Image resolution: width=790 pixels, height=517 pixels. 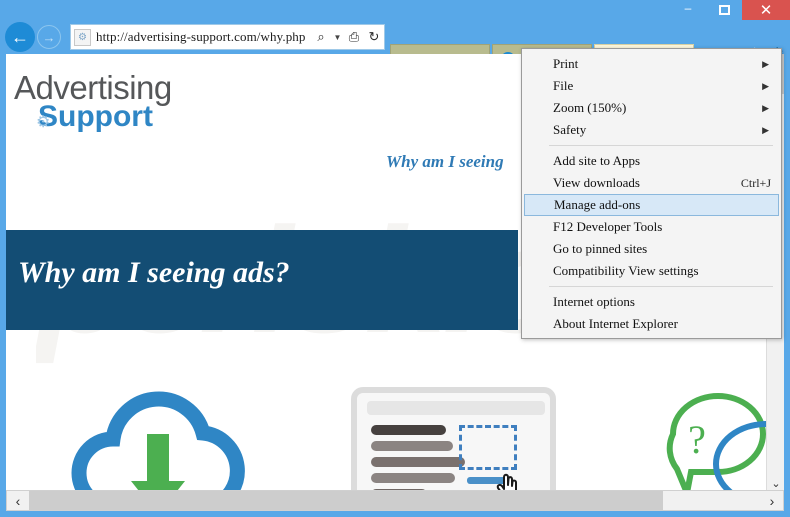 I want to click on ad-placeholder-box, so click(x=488, y=447).